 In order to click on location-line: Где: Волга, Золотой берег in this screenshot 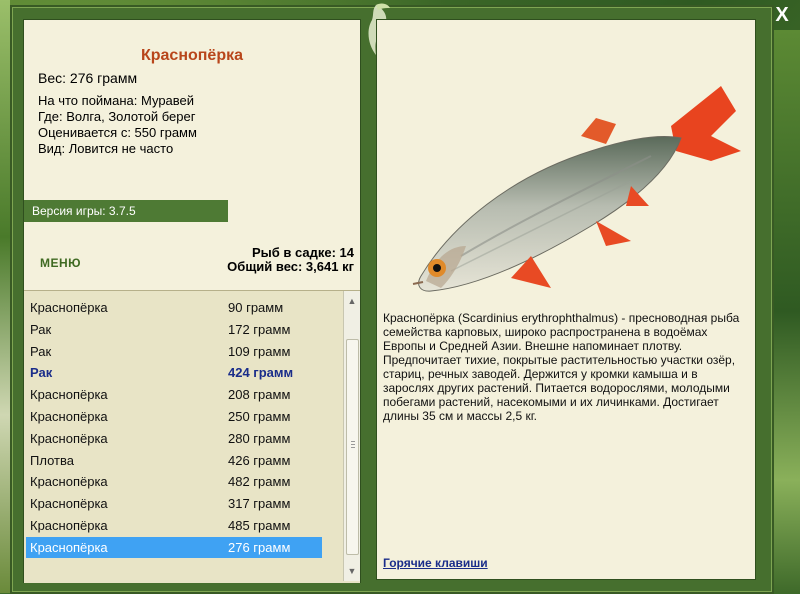, I will do `click(117, 116)`.